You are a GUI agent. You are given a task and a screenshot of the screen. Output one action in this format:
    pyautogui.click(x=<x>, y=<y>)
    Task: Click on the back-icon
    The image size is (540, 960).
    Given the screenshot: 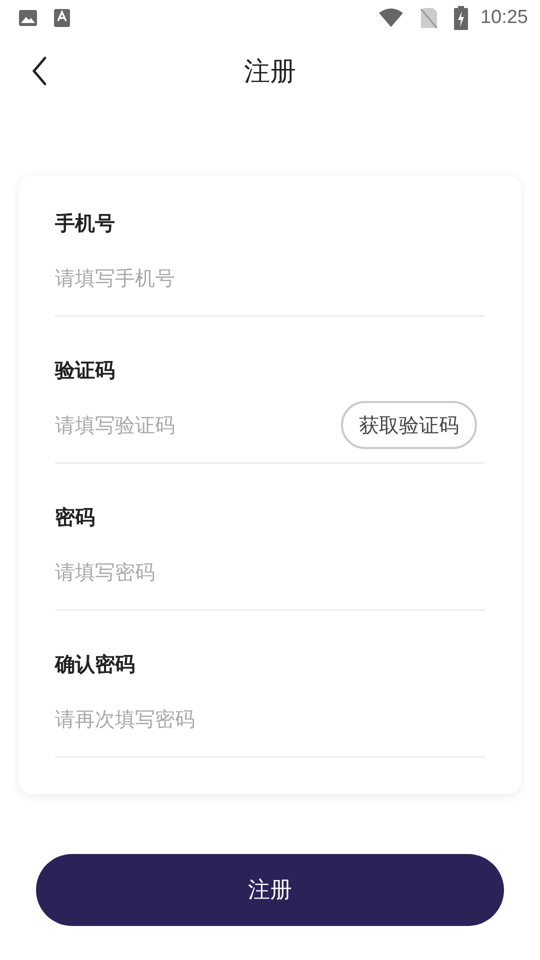 What is the action you would take?
    pyautogui.click(x=39, y=71)
    